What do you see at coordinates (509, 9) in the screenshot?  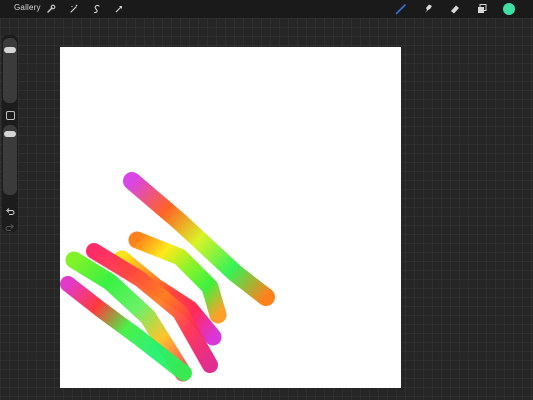 I see `color-swatch-icon` at bounding box center [509, 9].